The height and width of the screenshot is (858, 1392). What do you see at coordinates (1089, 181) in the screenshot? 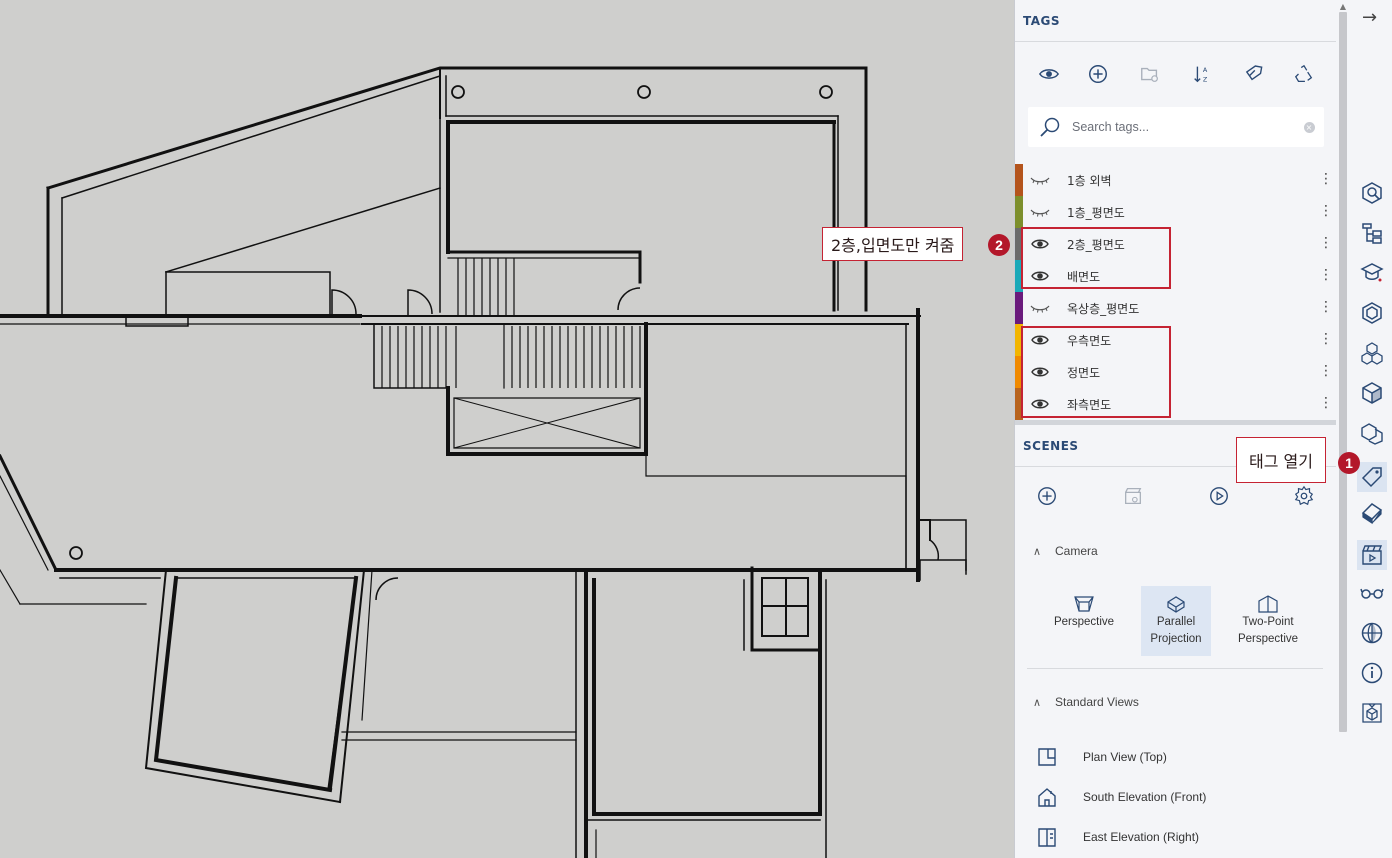
I see `tag-name: 1층 외벽` at bounding box center [1089, 181].